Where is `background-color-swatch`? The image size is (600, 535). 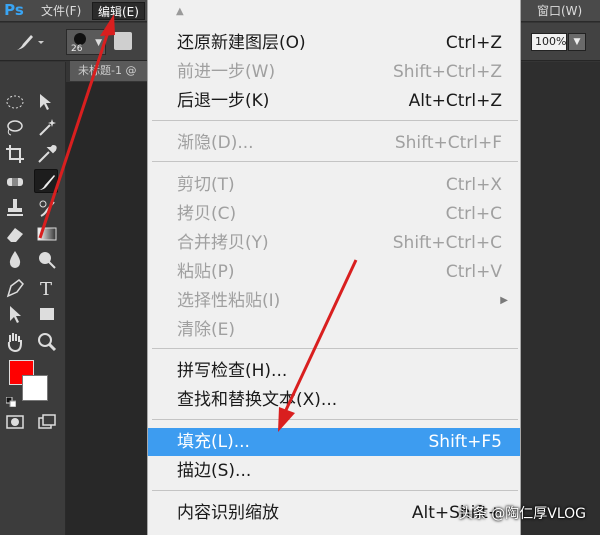 background-color-swatch is located at coordinates (35, 388).